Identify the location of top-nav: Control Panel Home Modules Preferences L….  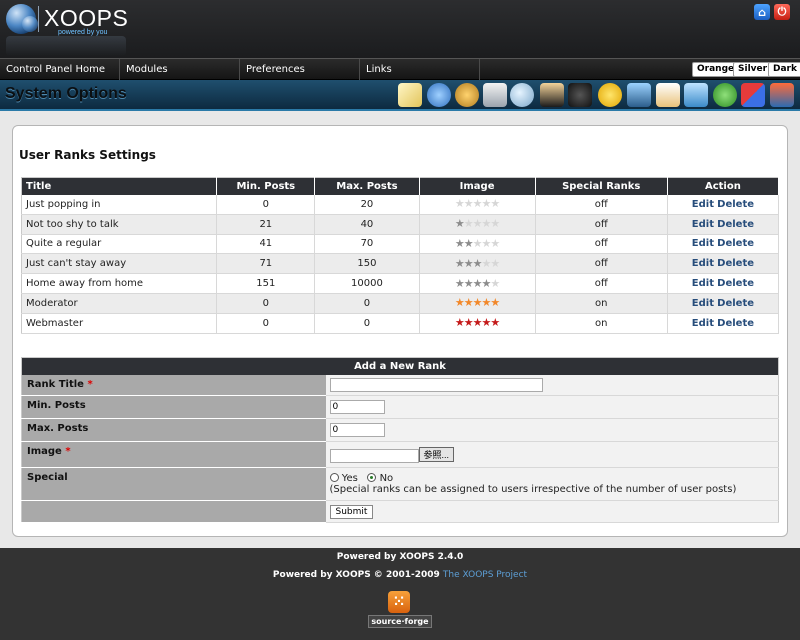
(400, 69).